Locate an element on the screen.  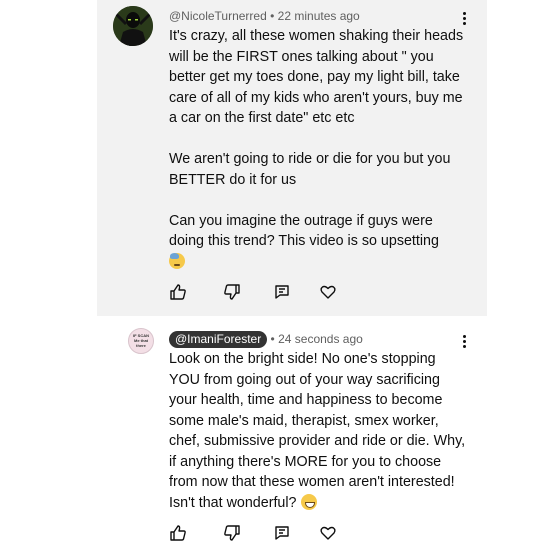
avatar-text: IF SCAN Me that there is located at coordinates (141, 340).